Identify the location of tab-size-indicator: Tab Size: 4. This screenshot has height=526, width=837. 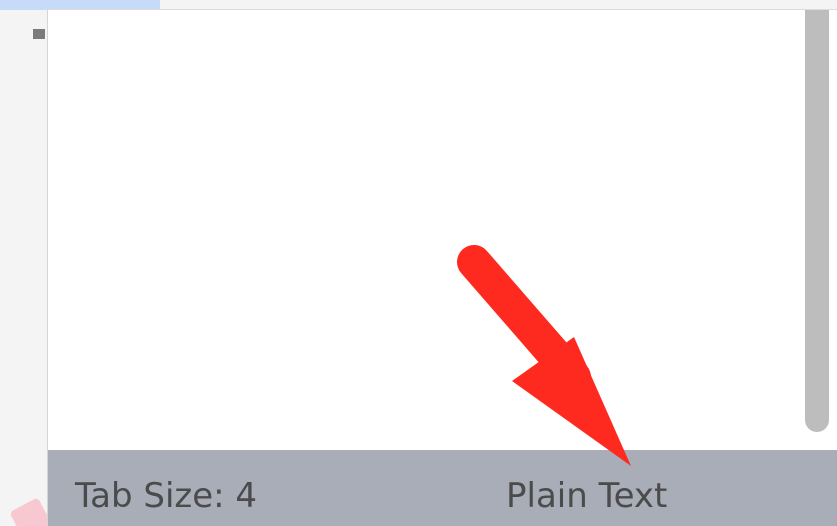
(166, 492).